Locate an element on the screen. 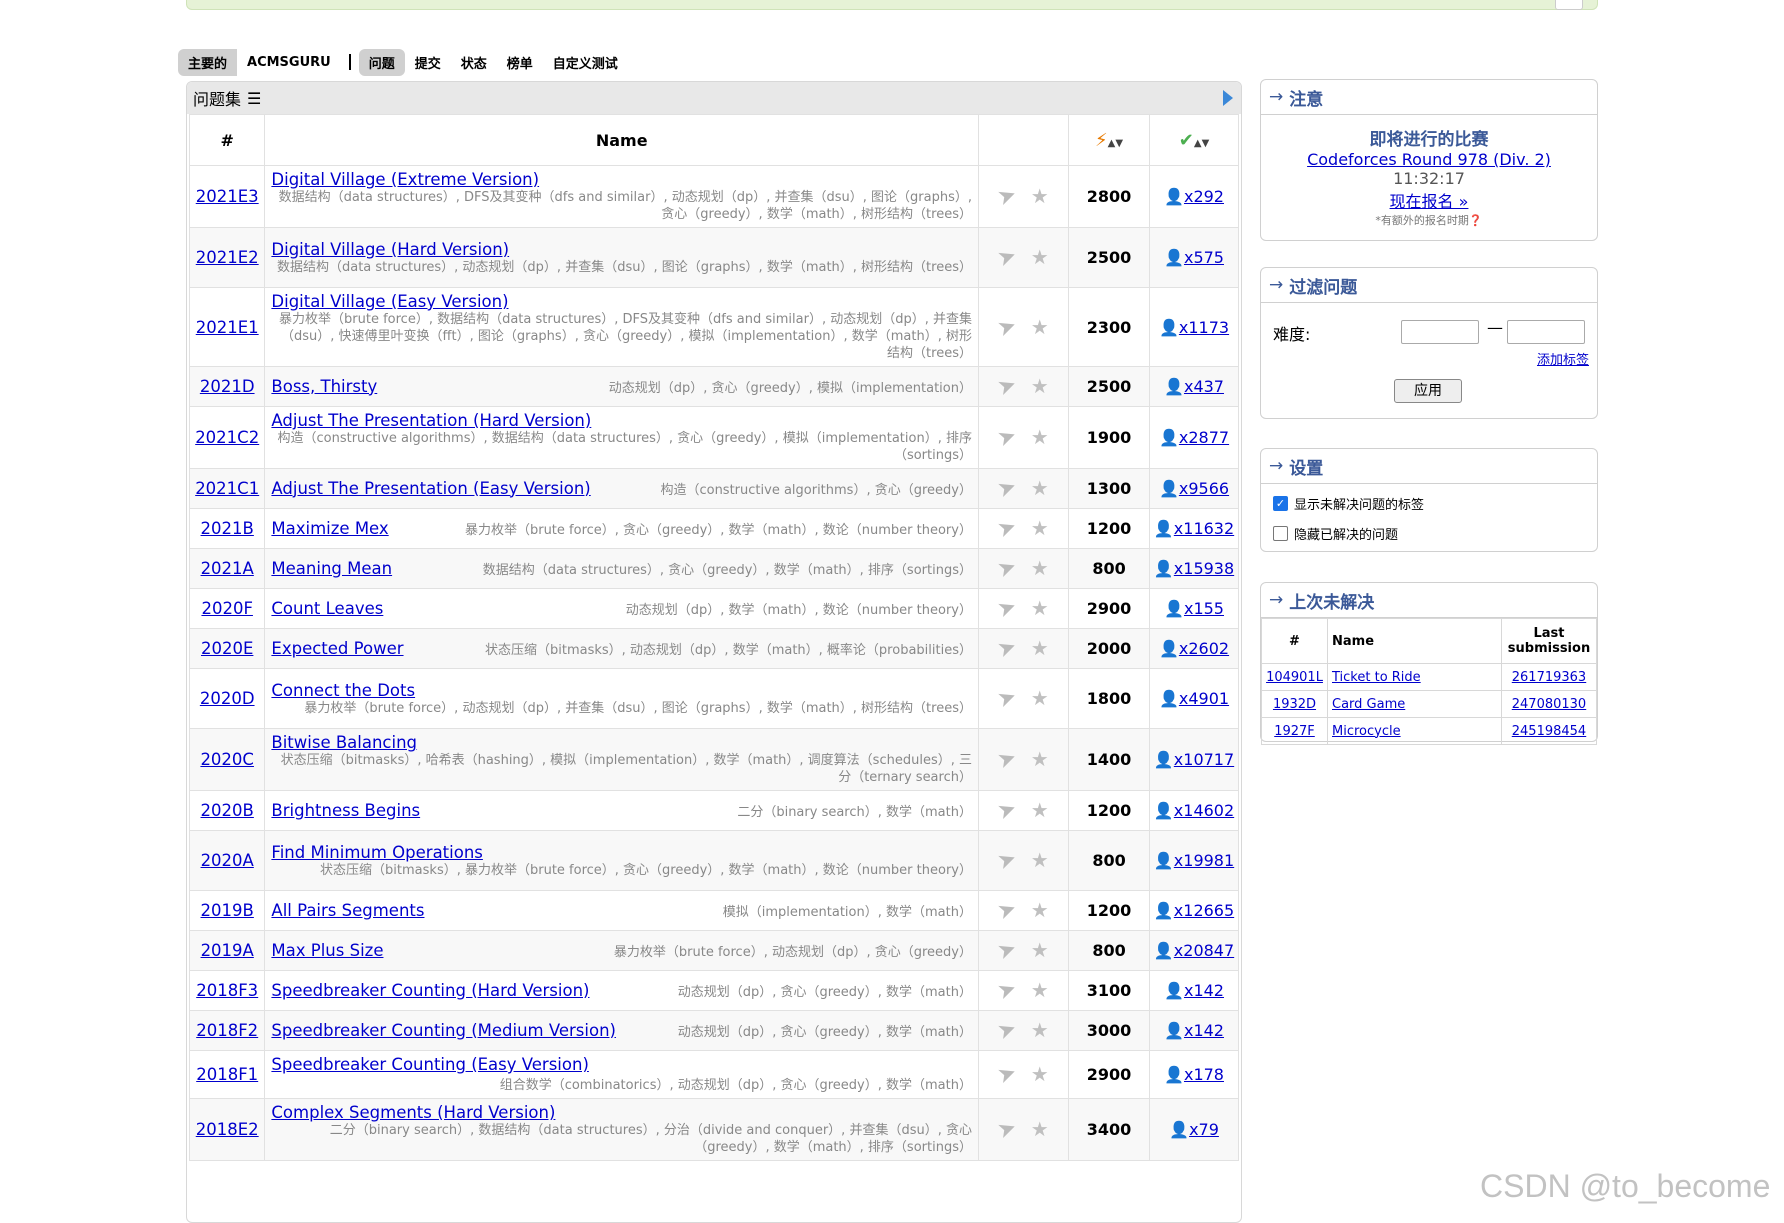 This screenshot has height=1223, width=1784. problem-id-link: 2019B is located at coordinates (227, 910).